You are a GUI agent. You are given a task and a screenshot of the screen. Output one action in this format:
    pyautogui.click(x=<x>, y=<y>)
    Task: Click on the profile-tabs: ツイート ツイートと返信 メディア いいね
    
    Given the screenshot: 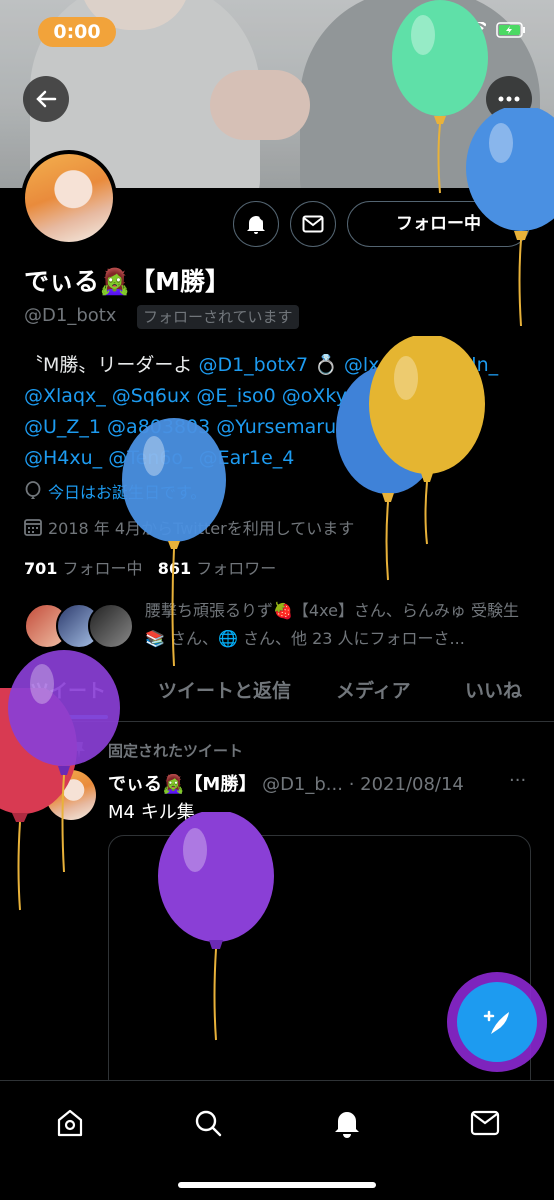 What is the action you would take?
    pyautogui.click(x=277, y=693)
    